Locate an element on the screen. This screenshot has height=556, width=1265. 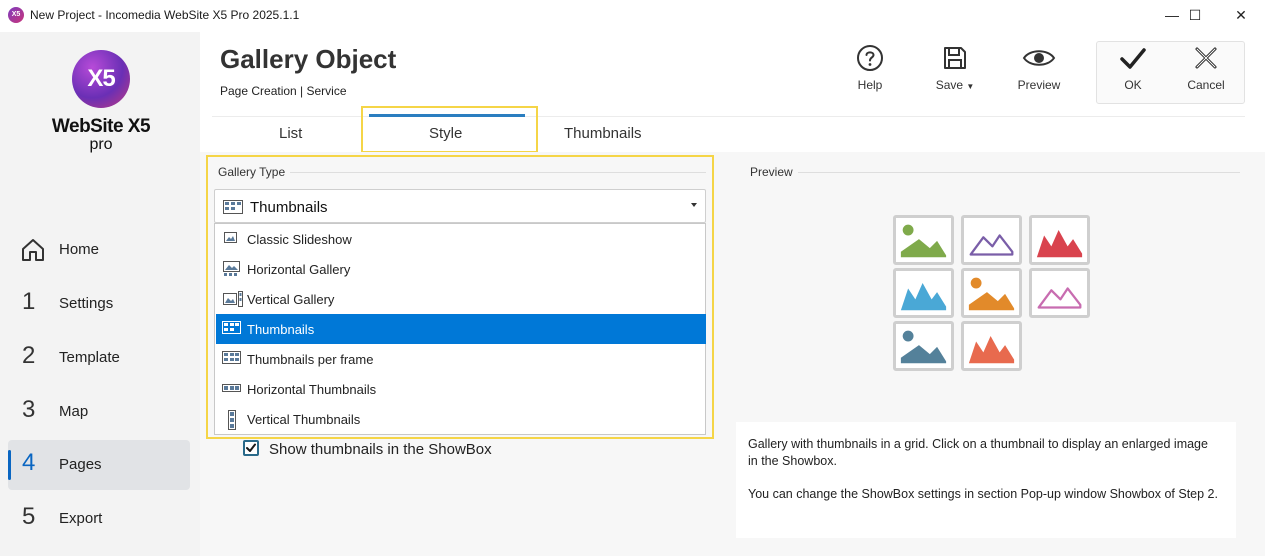
step-number: 4 is located at coordinates (29, 462).